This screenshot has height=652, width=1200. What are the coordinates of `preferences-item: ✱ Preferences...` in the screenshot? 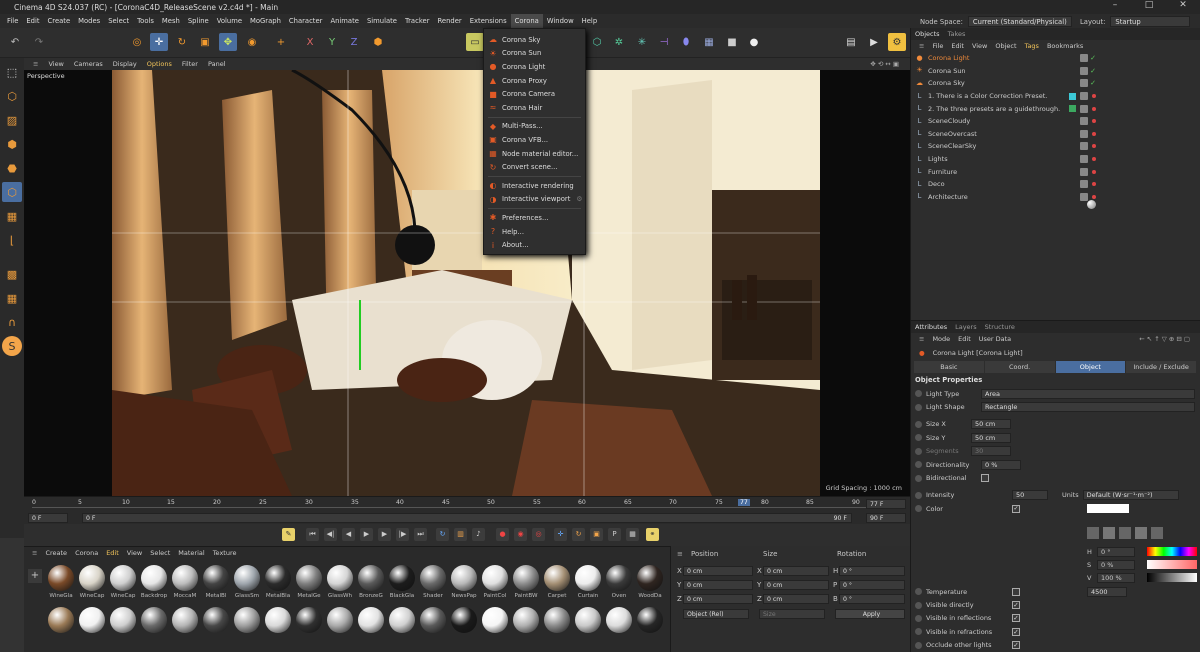 It's located at (534, 218).